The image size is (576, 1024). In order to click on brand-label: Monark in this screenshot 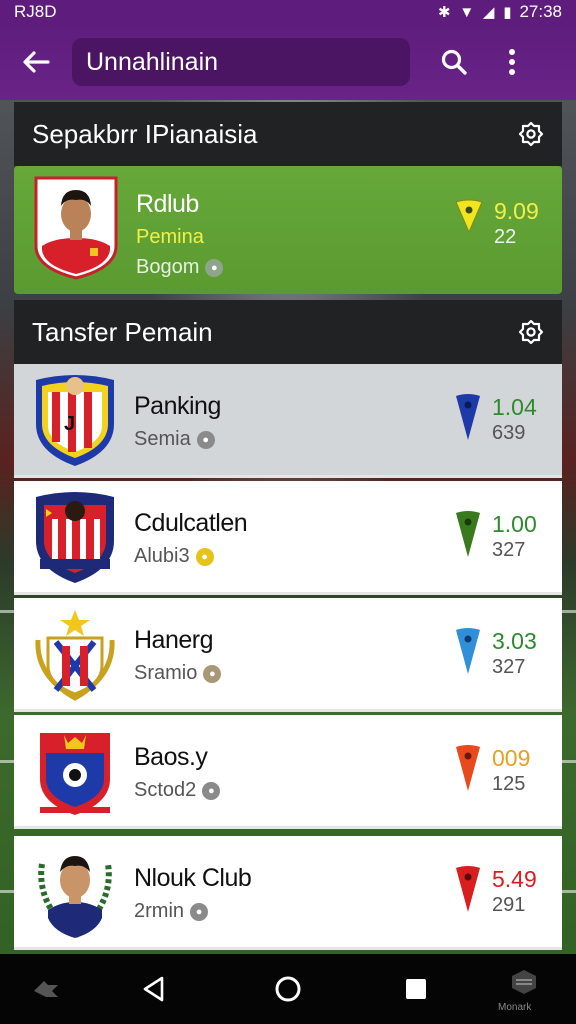, I will do `click(515, 1007)`.